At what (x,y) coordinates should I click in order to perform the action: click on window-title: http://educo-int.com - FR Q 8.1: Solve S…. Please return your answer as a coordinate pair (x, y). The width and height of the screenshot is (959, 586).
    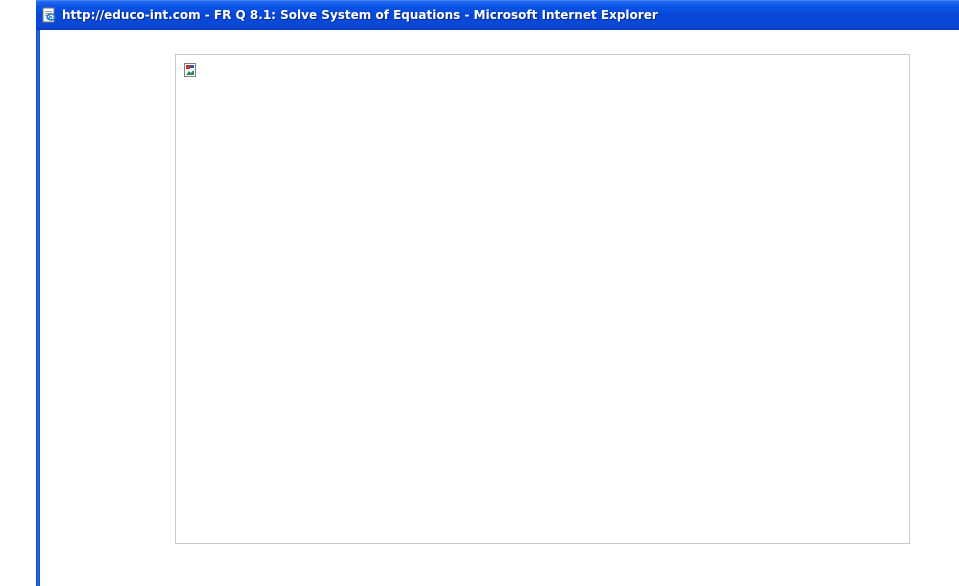
    Looking at the image, I should click on (360, 15).